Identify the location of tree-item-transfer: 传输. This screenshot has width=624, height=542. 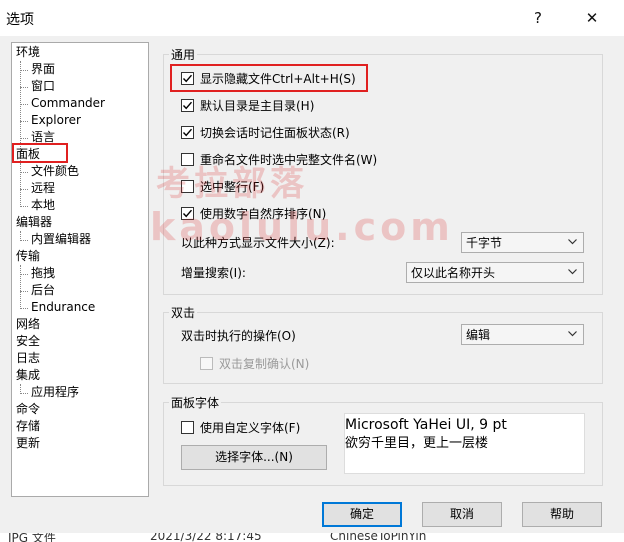
(28, 256).